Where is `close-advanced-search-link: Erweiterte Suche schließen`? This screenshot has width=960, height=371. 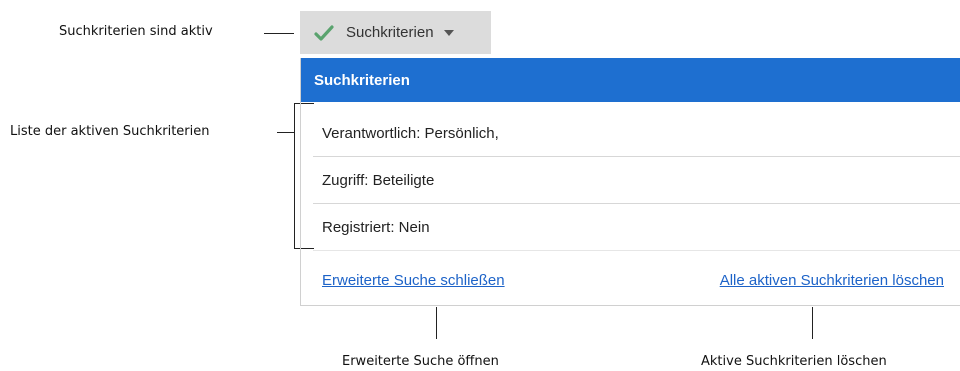
close-advanced-search-link: Erweiterte Suche schließen is located at coordinates (413, 280).